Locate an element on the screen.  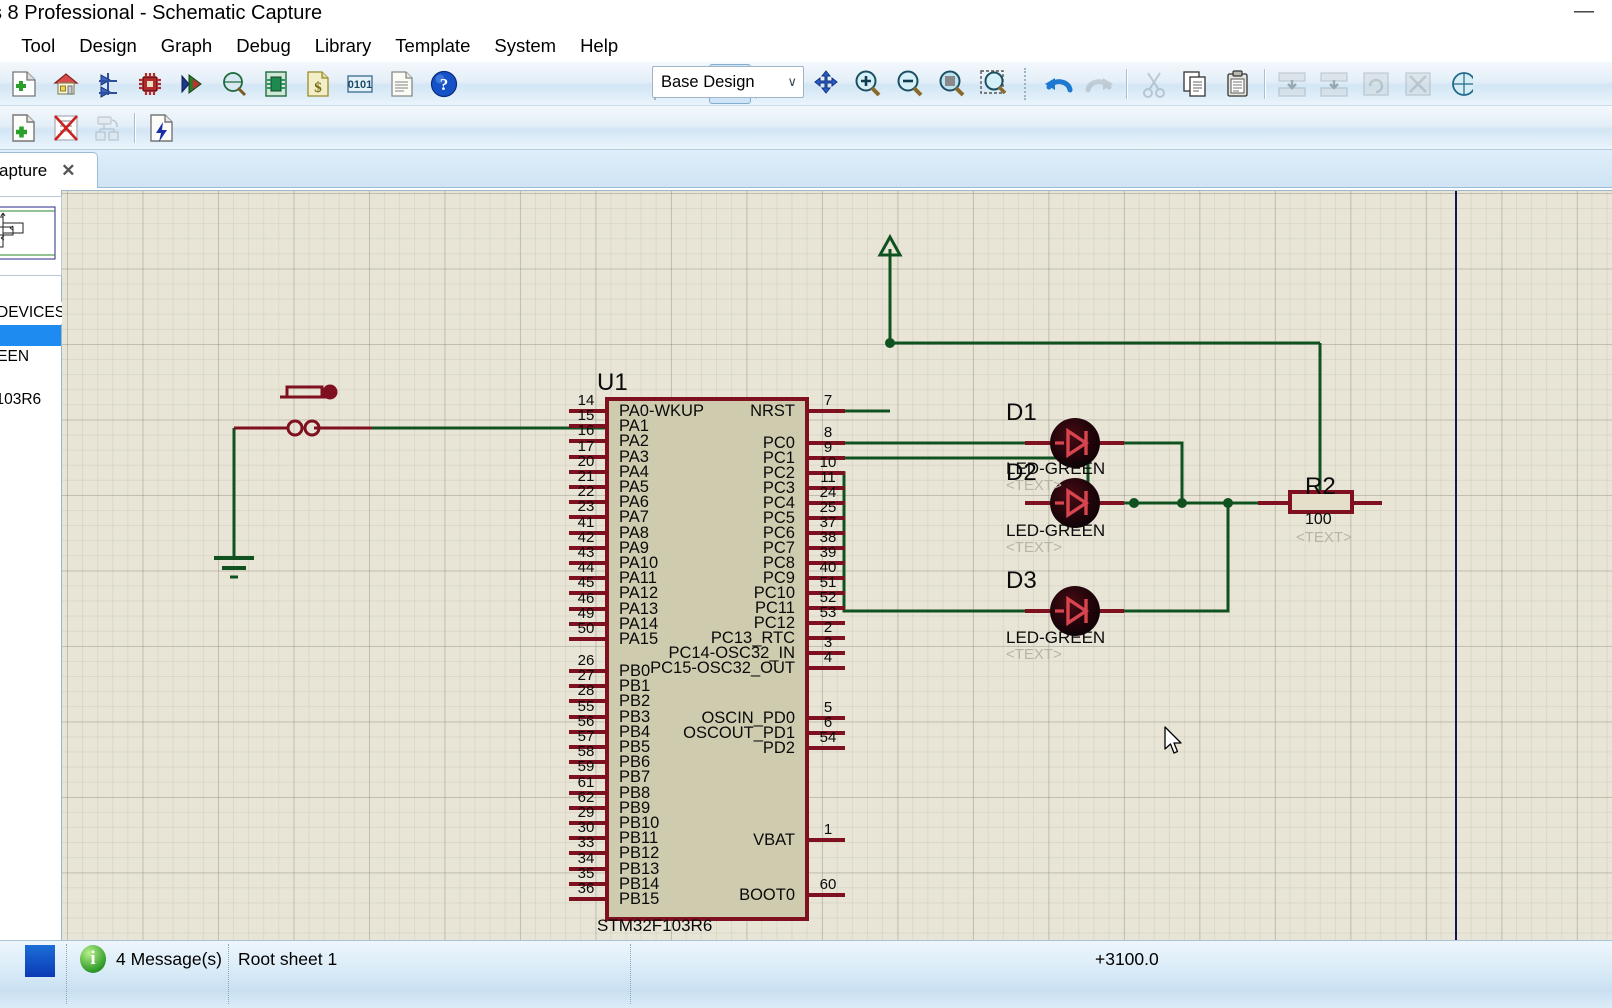
copy-icon is located at coordinates (1196, 84).